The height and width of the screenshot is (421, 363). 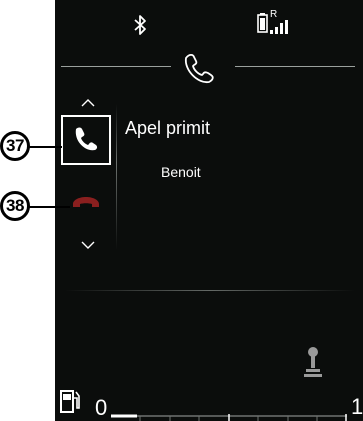 I want to click on accept-call-button, so click(x=86, y=140).